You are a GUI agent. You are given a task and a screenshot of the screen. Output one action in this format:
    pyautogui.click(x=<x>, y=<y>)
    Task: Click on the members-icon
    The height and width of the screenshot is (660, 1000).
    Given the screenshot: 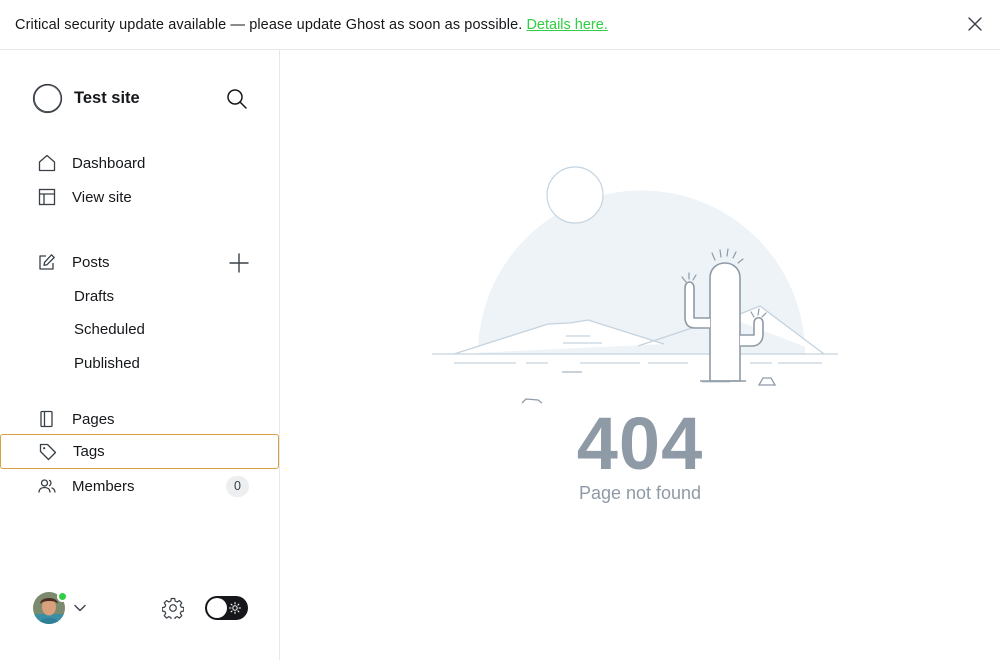 What is the action you would take?
    pyautogui.click(x=47, y=486)
    